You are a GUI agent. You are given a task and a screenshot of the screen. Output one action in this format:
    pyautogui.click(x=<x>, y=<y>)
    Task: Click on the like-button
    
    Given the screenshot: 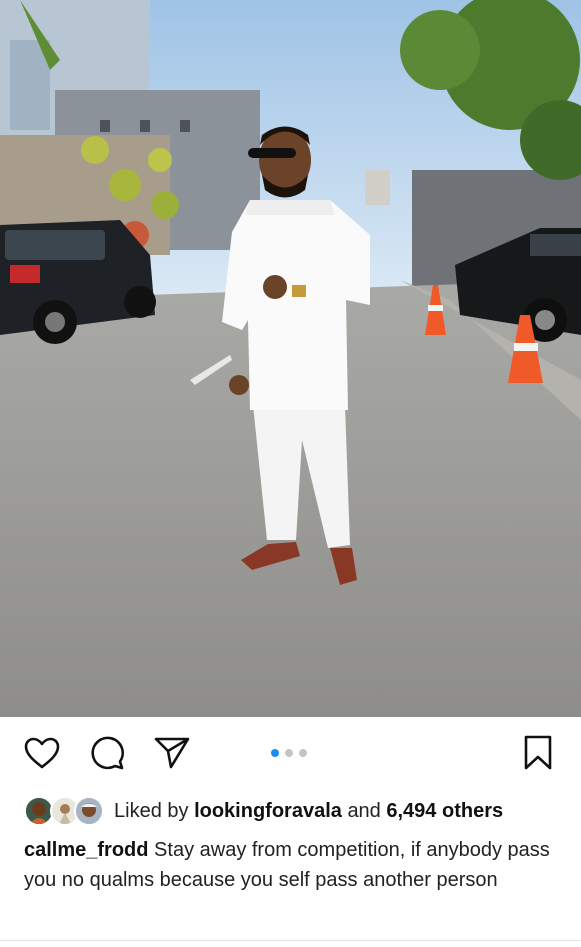 What is the action you would take?
    pyautogui.click(x=42, y=755)
    